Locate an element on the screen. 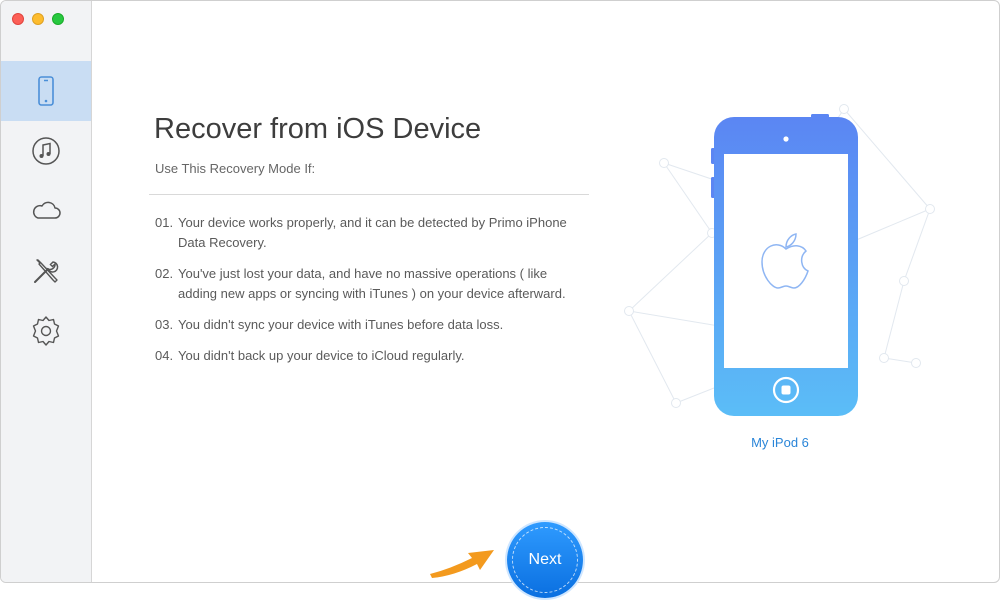 The height and width of the screenshot is (608, 1000). pointer-arrow-icon is located at coordinates (462, 564).